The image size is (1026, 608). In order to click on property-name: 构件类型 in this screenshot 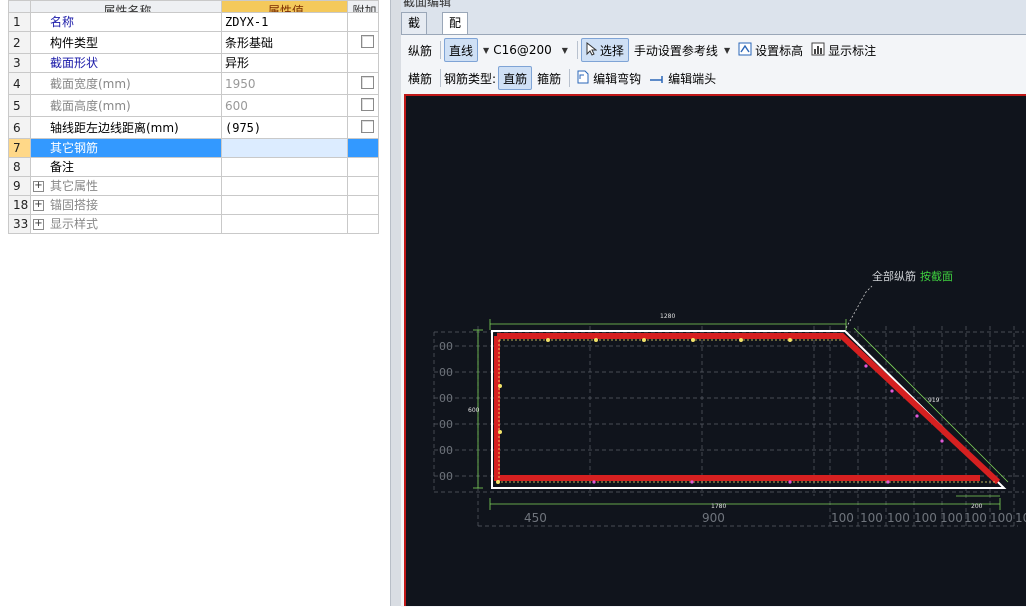, I will do `click(74, 42)`.